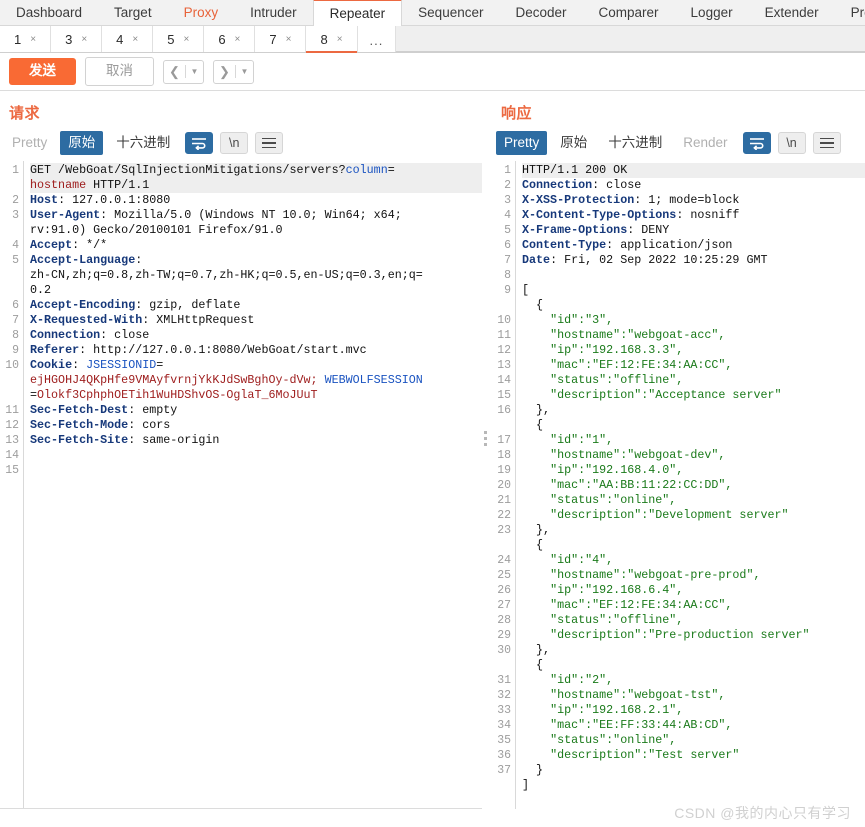 This screenshot has height=827, width=865. I want to click on response-code-line: "id":"1",, so click(693, 440).